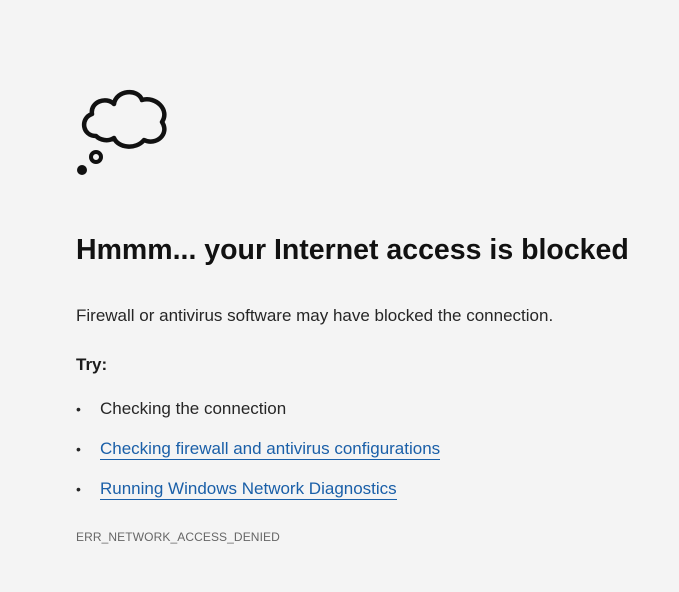 The height and width of the screenshot is (592, 679). What do you see at coordinates (352, 250) in the screenshot?
I see `page-title: Hmmm... your Internet access is blocked` at bounding box center [352, 250].